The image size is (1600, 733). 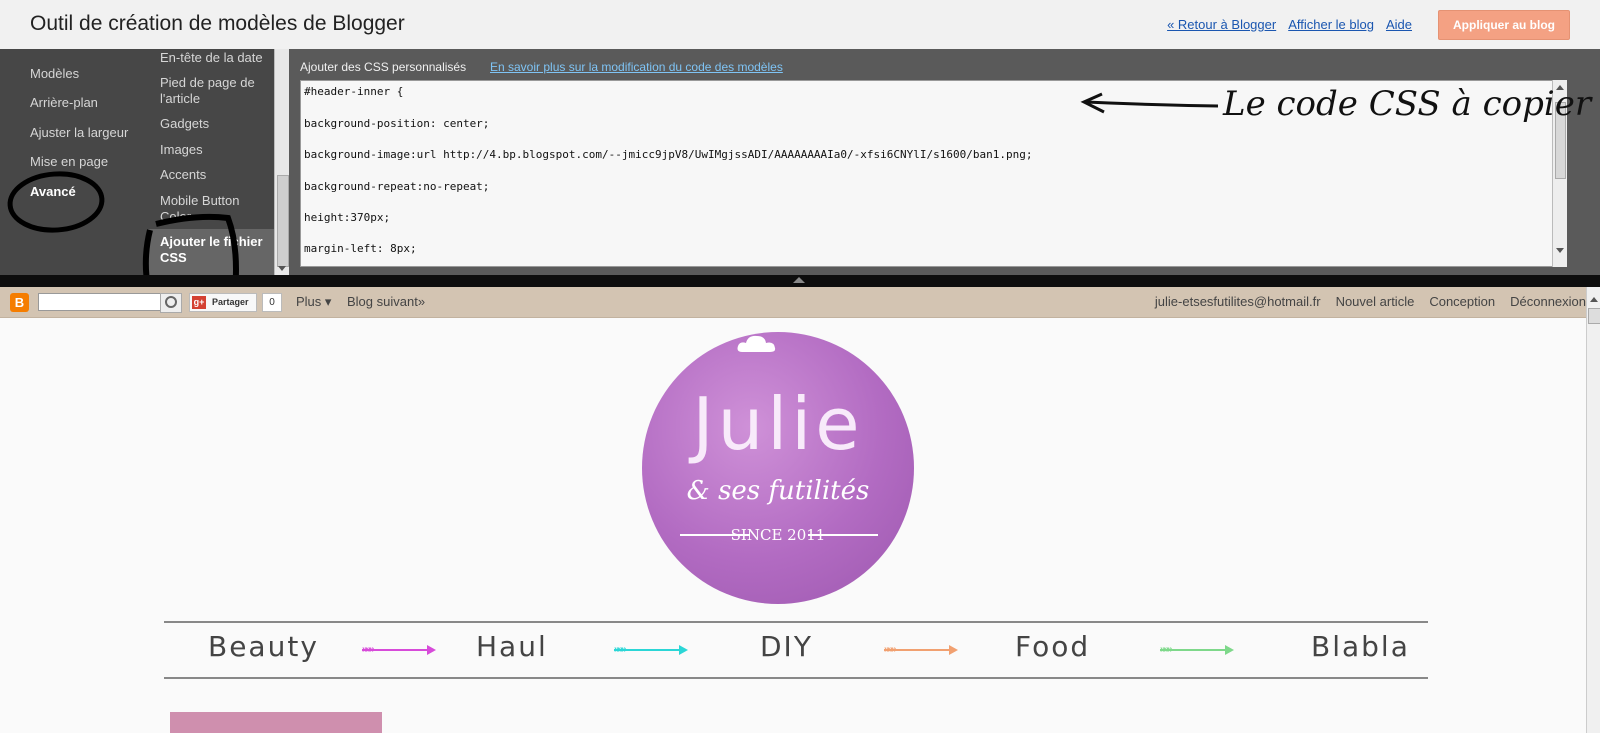 What do you see at coordinates (796, 622) in the screenshot?
I see `menu-divider-top` at bounding box center [796, 622].